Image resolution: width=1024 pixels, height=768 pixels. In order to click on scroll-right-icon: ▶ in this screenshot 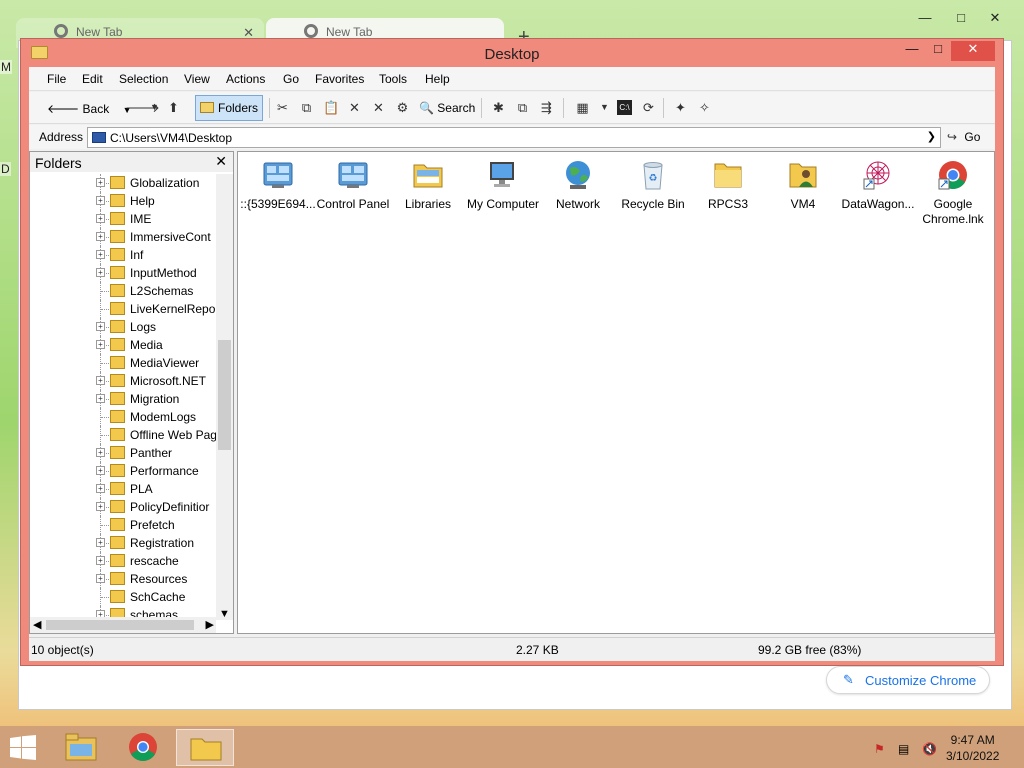, I will do `click(210, 624)`.